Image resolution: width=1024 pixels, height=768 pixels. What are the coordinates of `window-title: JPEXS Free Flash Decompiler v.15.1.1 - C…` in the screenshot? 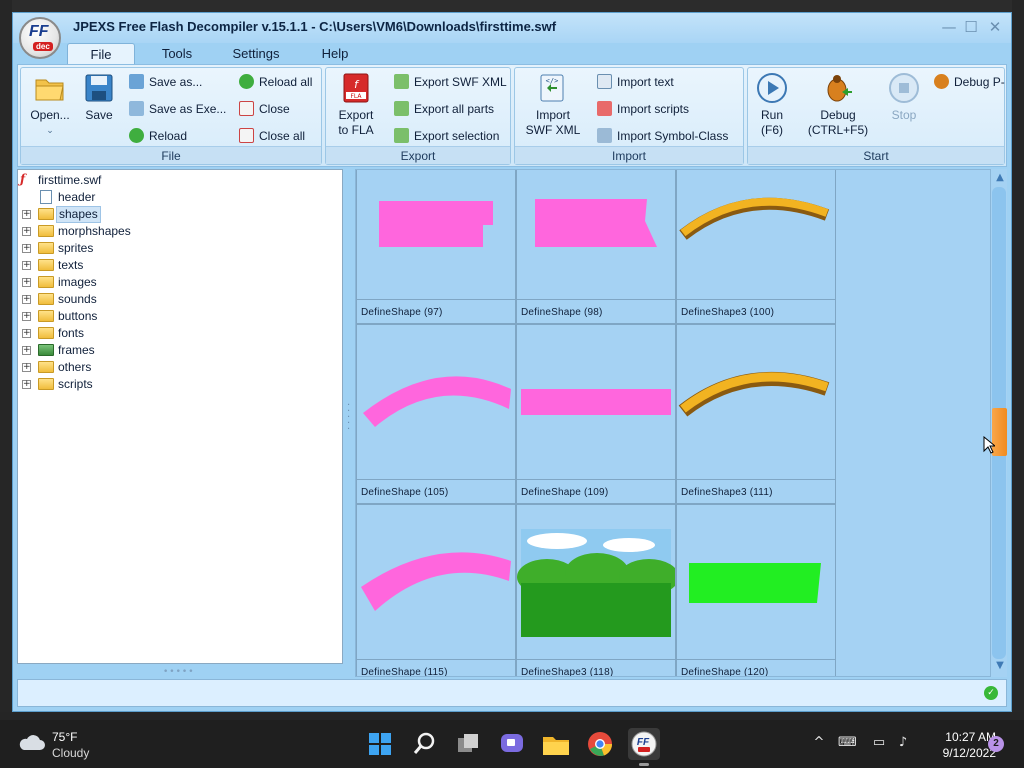 It's located at (315, 26).